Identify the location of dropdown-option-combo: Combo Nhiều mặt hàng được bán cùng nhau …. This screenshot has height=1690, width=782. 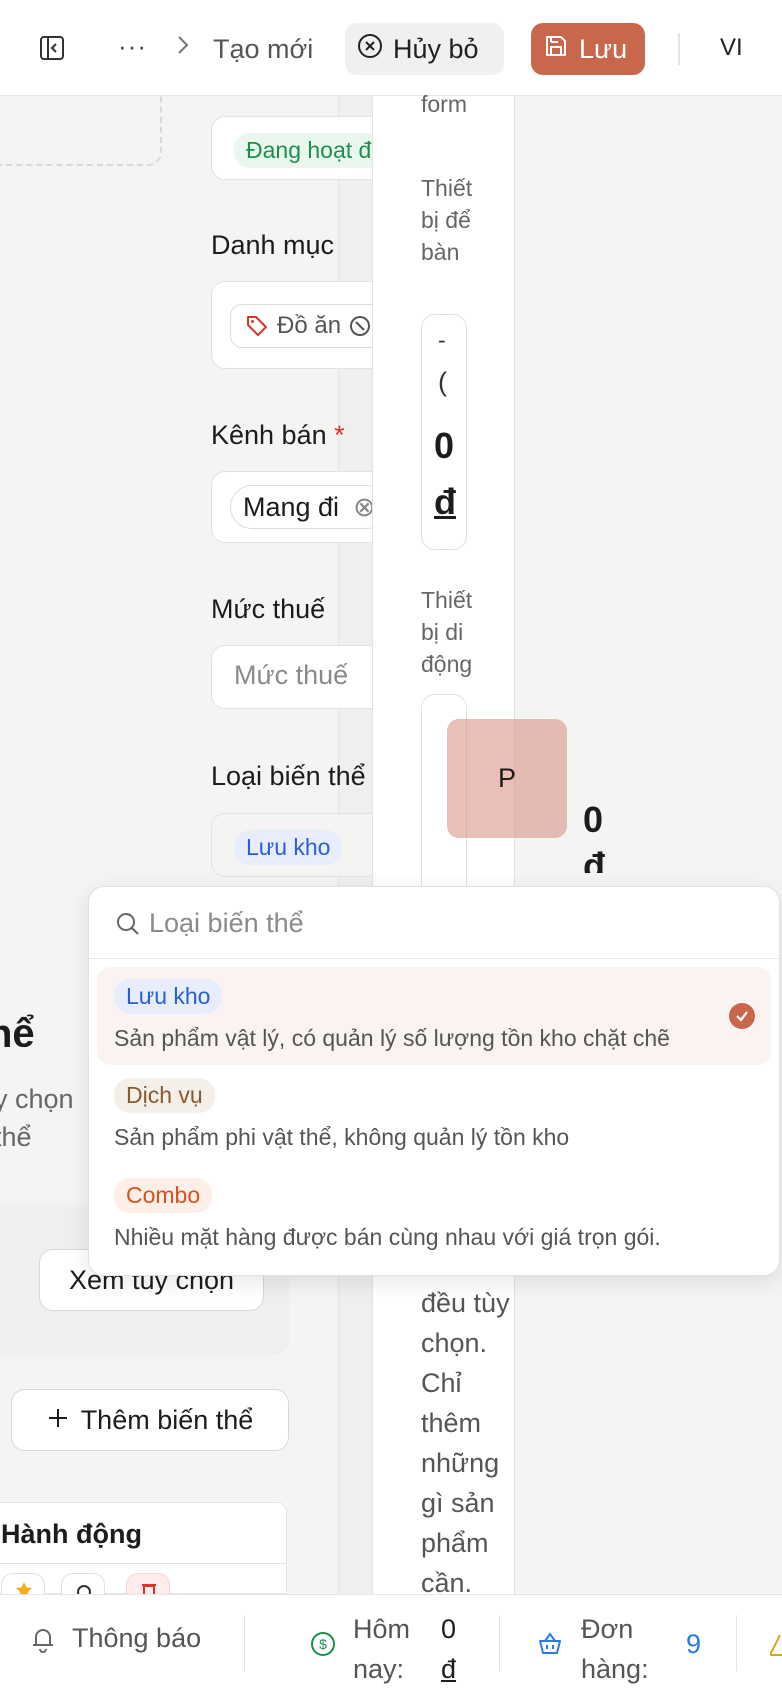
(434, 1215).